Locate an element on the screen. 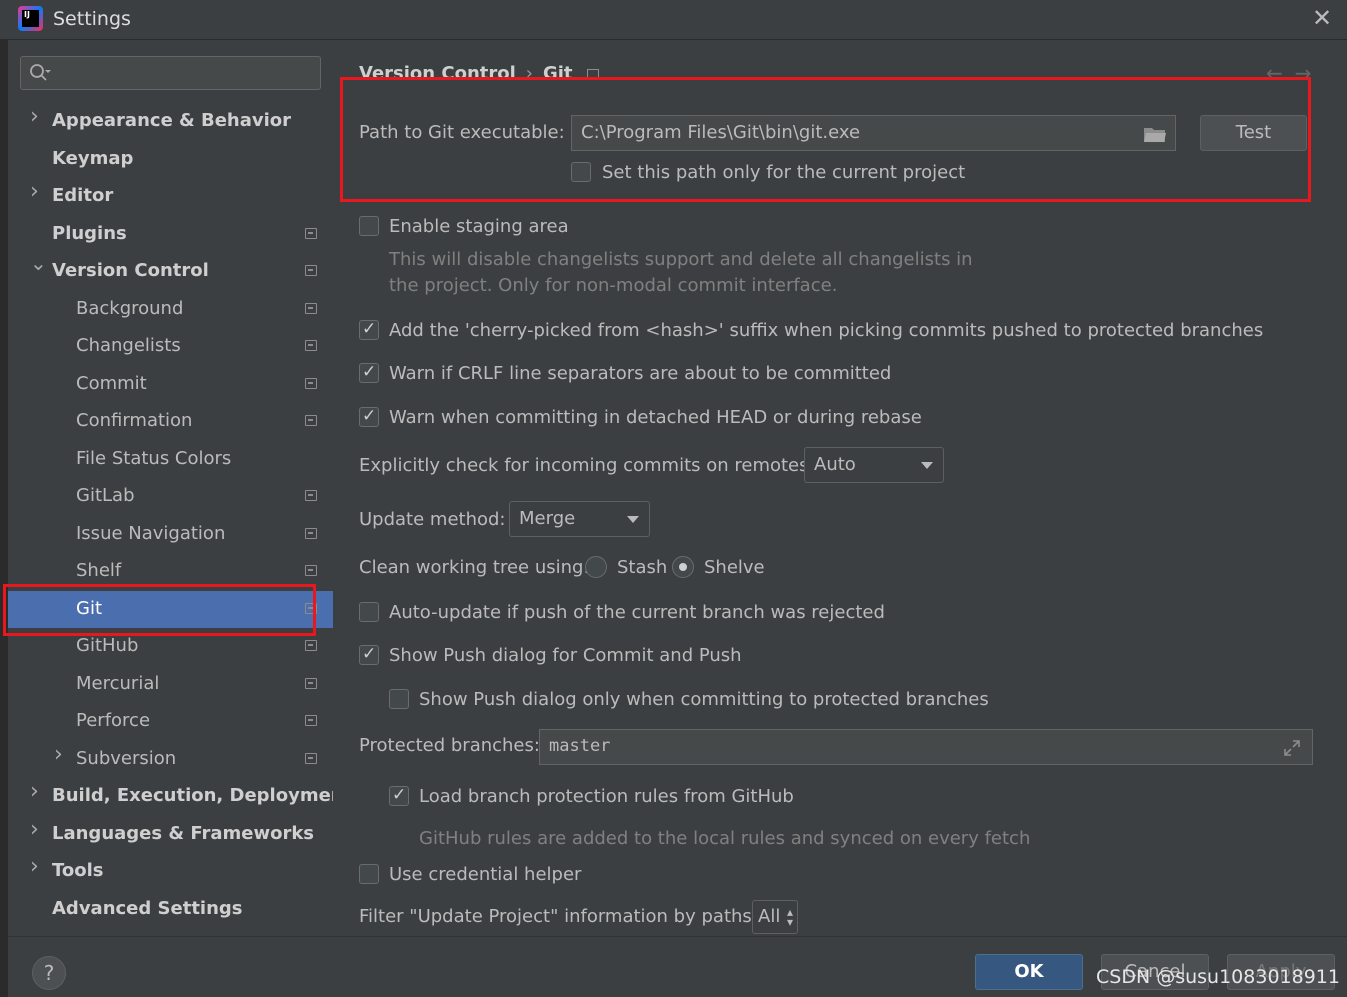 Image resolution: width=1347 pixels, height=997 pixels. sidebar-item-advanced-settings: Advanced Settings is located at coordinates (170, 909).